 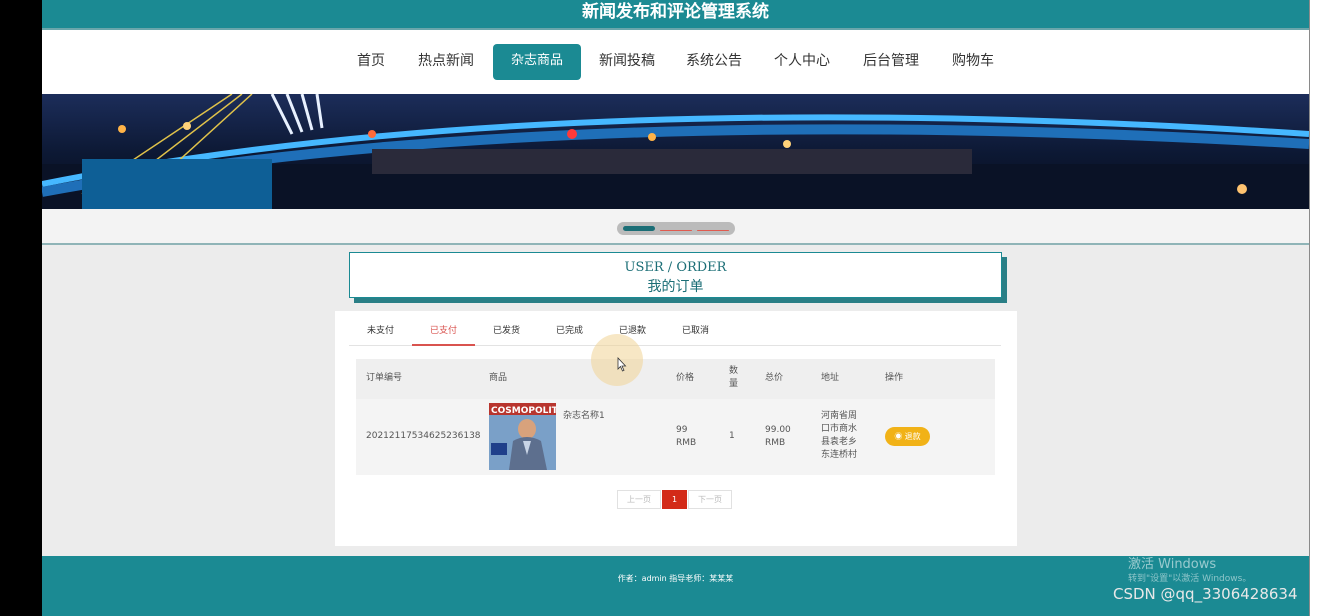 I want to click on col-order-no: 订单编号, so click(x=384, y=378).